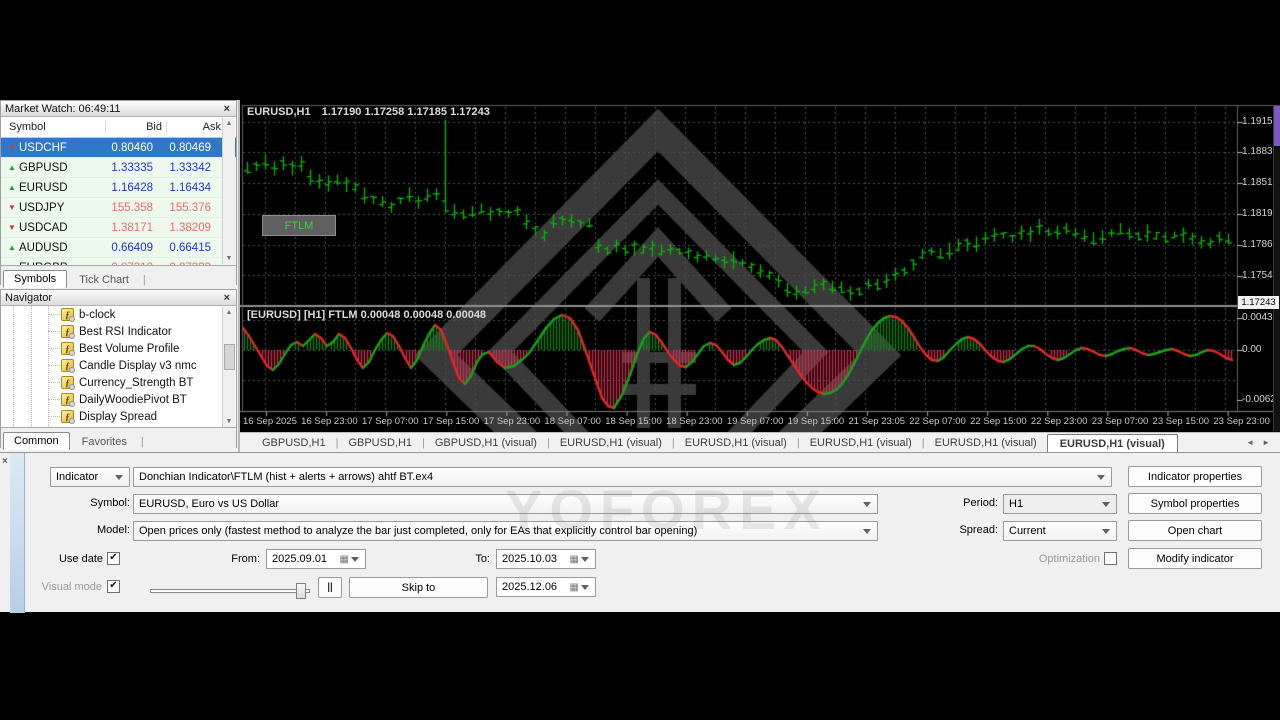  What do you see at coordinates (316, 559) in the screenshot?
I see `from-date-field: 2025.09.01 ▦` at bounding box center [316, 559].